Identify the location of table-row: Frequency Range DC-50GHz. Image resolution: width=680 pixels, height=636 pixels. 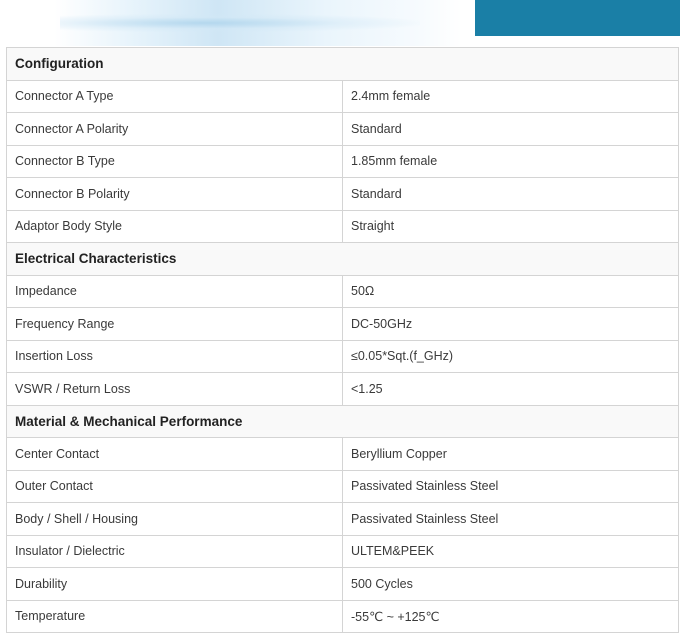
(342, 324).